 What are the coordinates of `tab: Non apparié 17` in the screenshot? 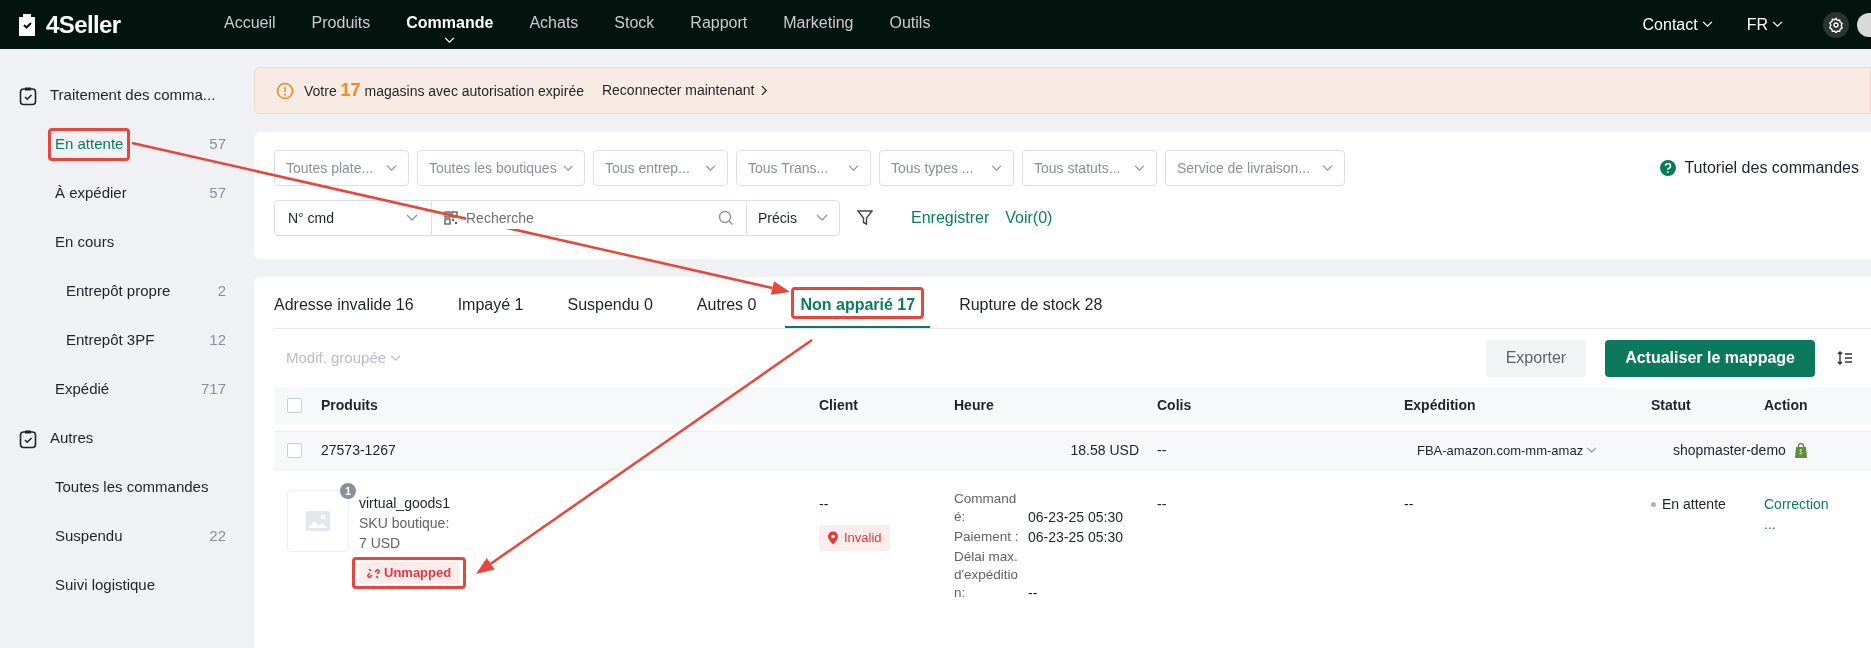 It's located at (858, 306).